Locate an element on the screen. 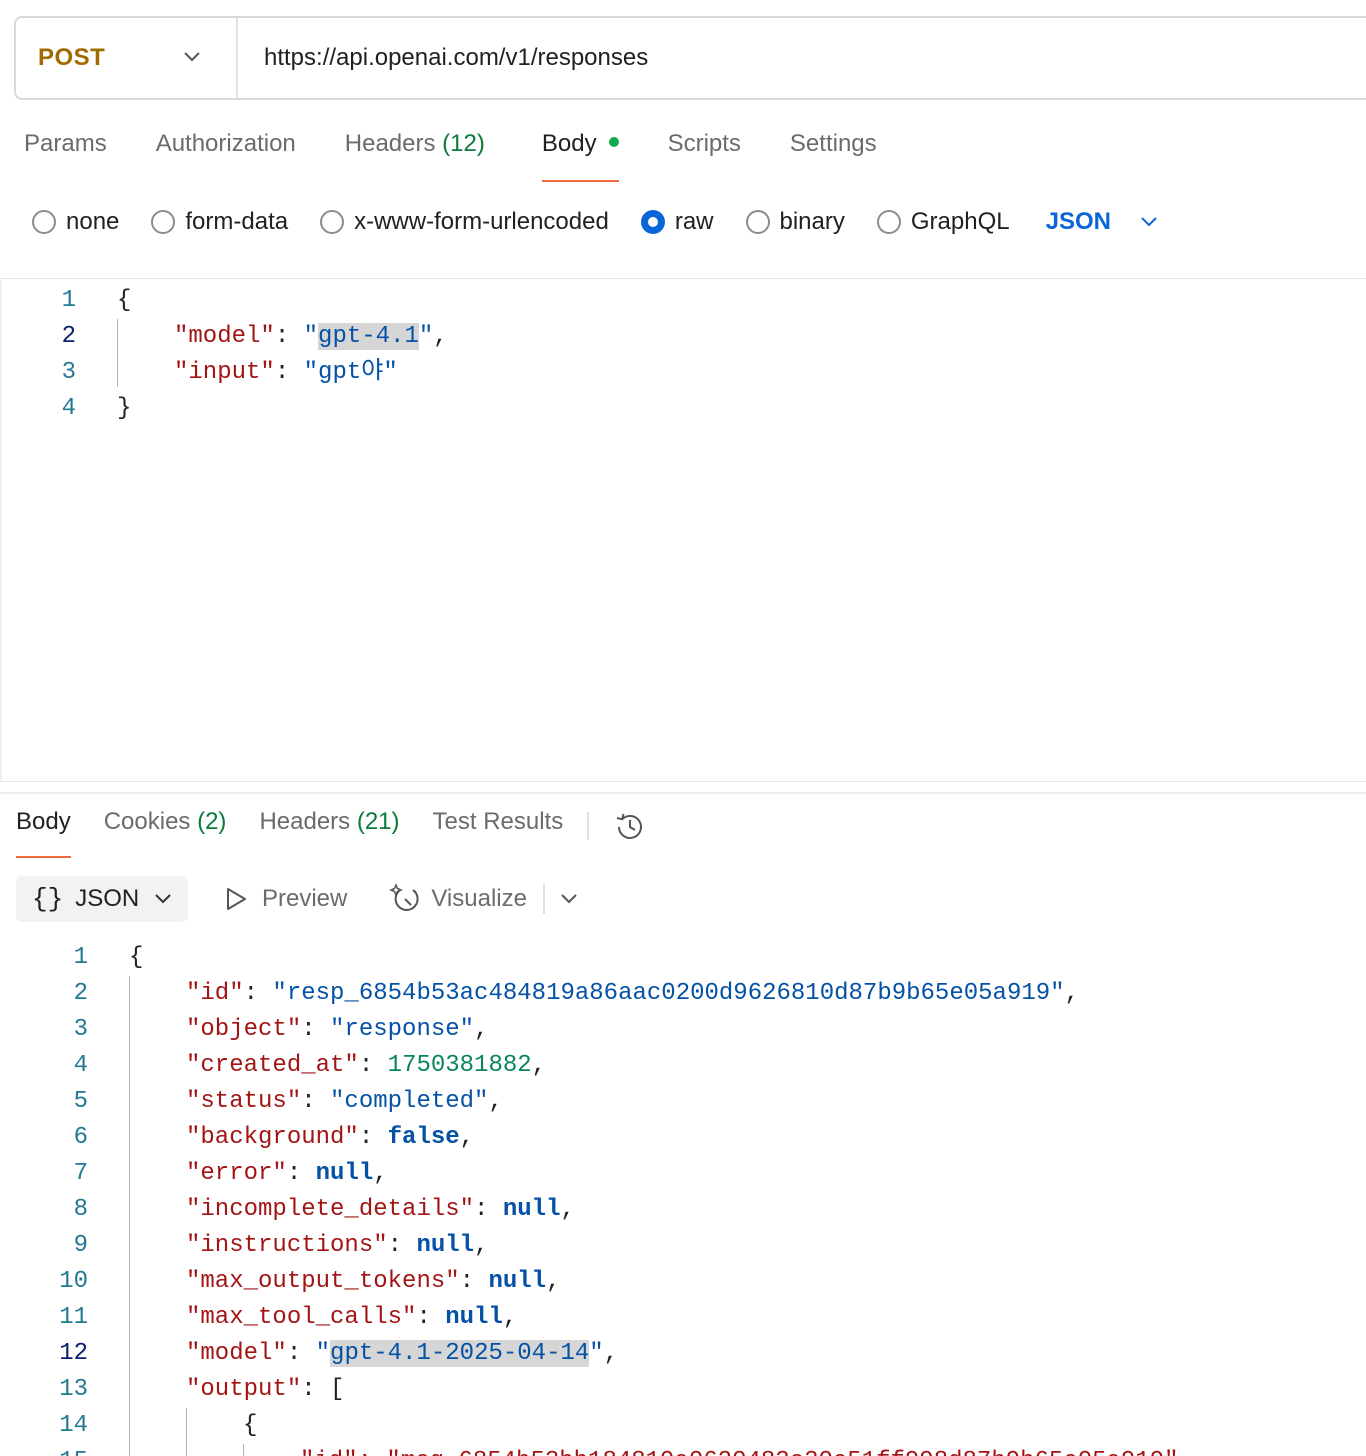  input-value: gpt야 is located at coordinates (351, 372).